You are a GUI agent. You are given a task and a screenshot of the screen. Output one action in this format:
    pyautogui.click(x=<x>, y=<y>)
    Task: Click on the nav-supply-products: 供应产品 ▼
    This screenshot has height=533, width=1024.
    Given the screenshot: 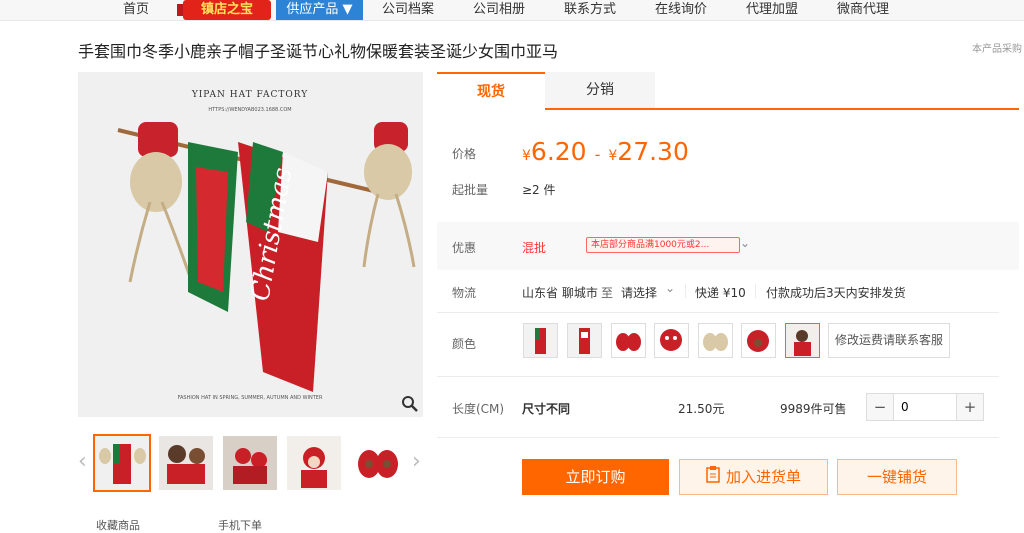 What is the action you would take?
    pyautogui.click(x=319, y=10)
    